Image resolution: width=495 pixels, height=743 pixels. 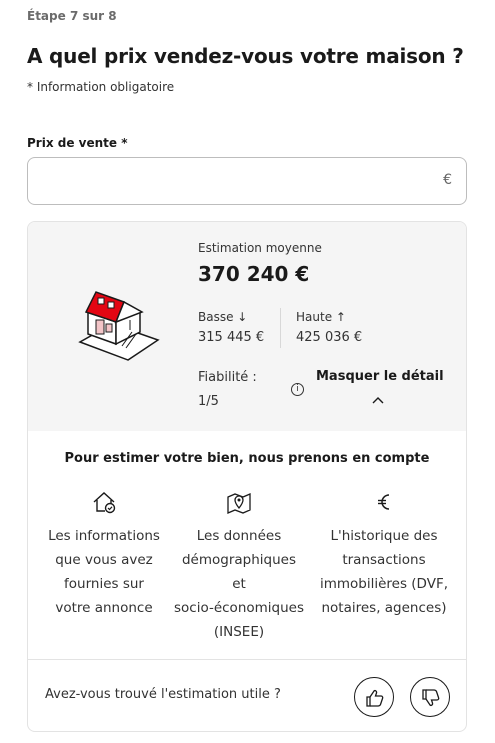 What do you see at coordinates (384, 584) in the screenshot?
I see `factor-line: immobilières (DVF,` at bounding box center [384, 584].